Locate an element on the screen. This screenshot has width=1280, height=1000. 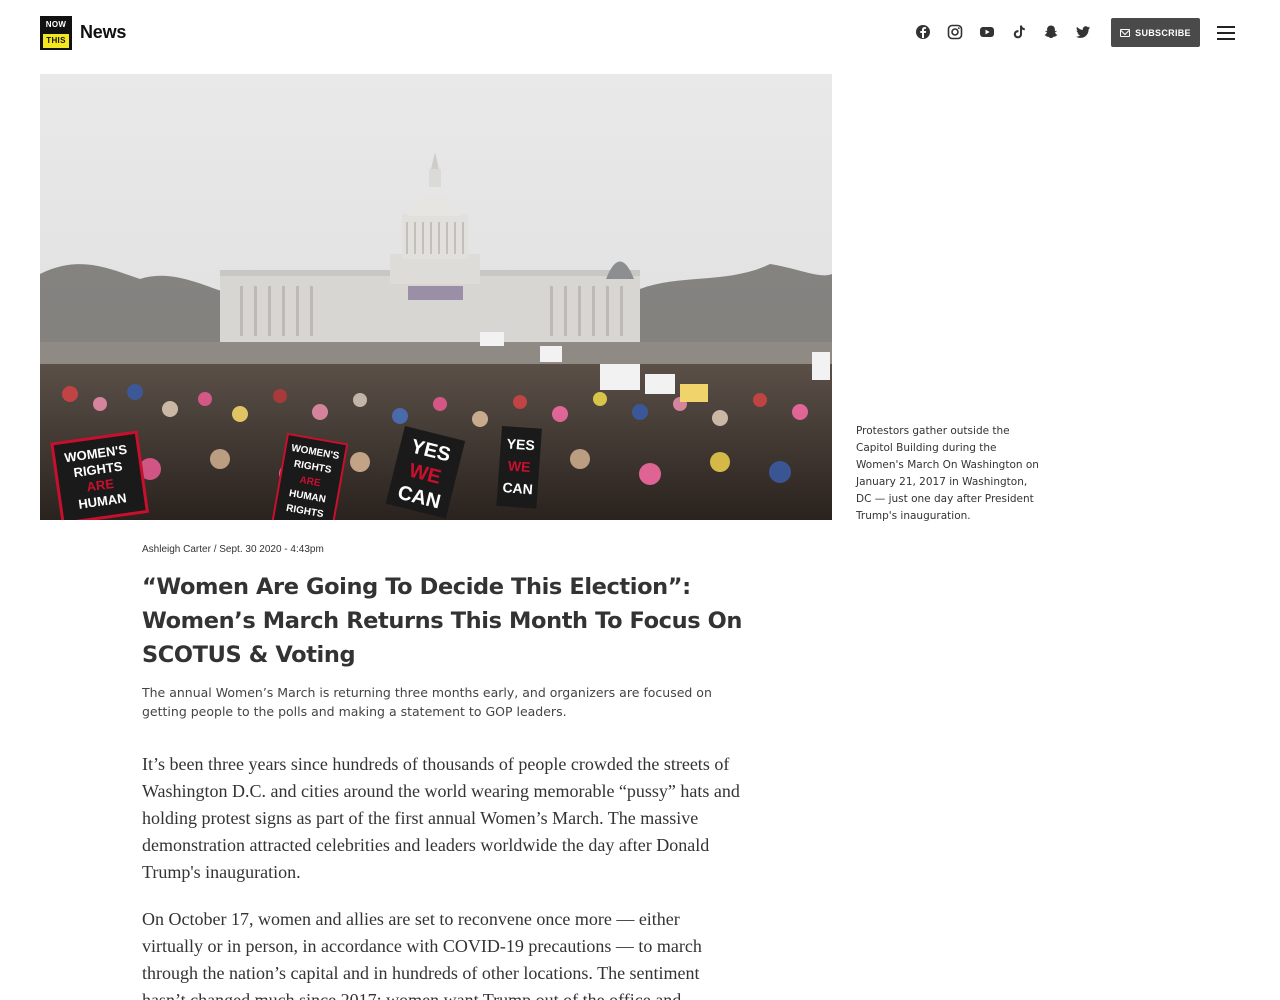
nowthis-logo: NOW THIS is located at coordinates (56, 33).